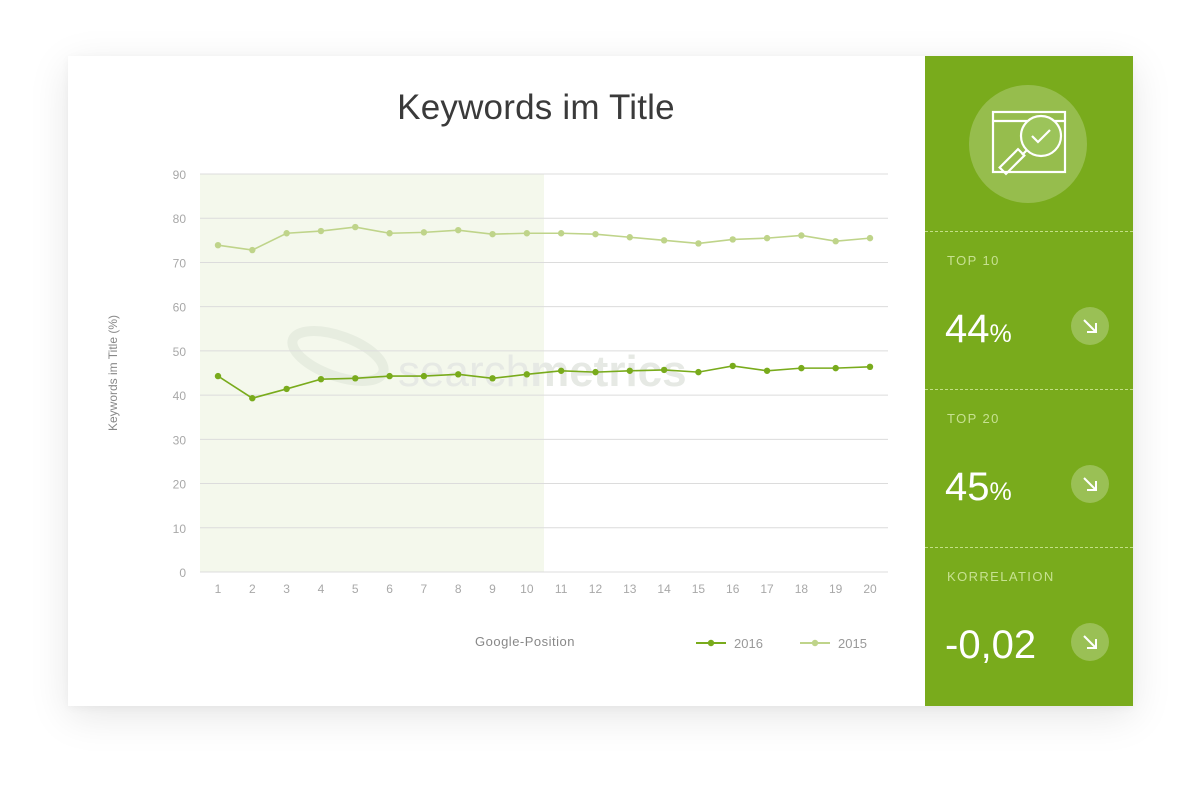 Image resolution: width=1200 pixels, height=785 pixels. I want to click on x-tick-label: 10, so click(527, 589).